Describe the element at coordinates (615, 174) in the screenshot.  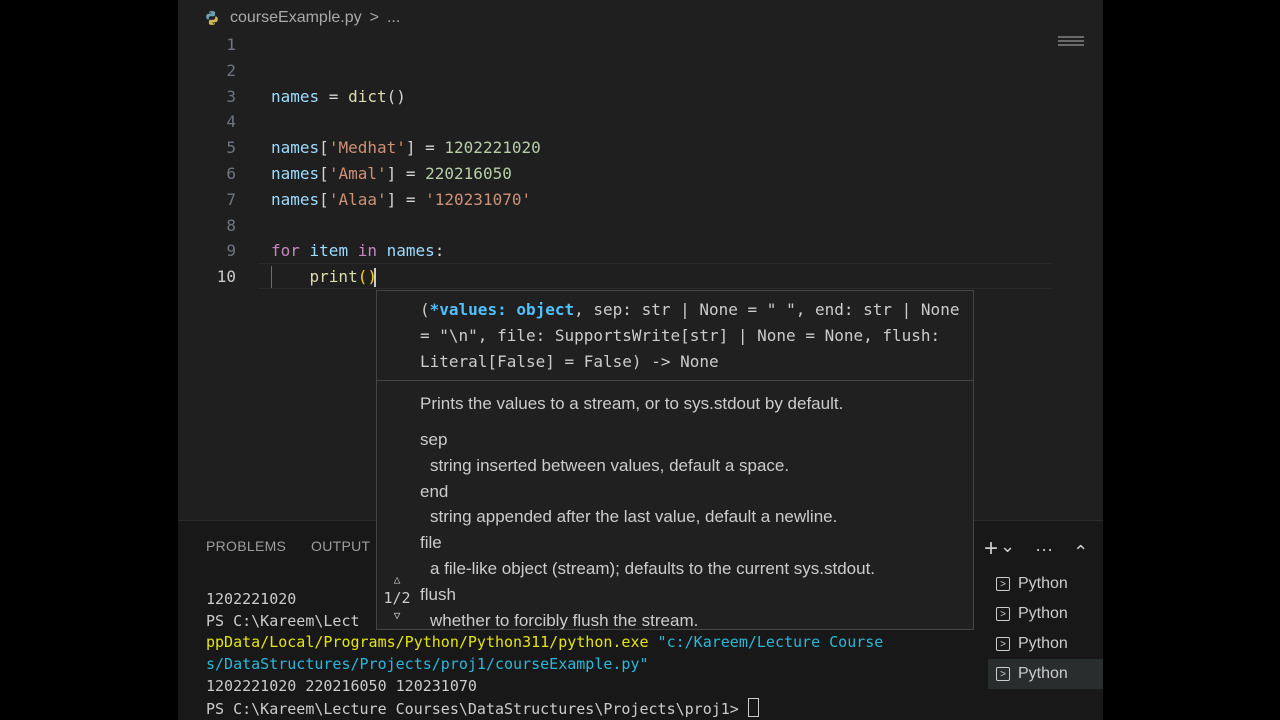
I see `code-line: 6 names['Amal'] = 220216050` at that location.